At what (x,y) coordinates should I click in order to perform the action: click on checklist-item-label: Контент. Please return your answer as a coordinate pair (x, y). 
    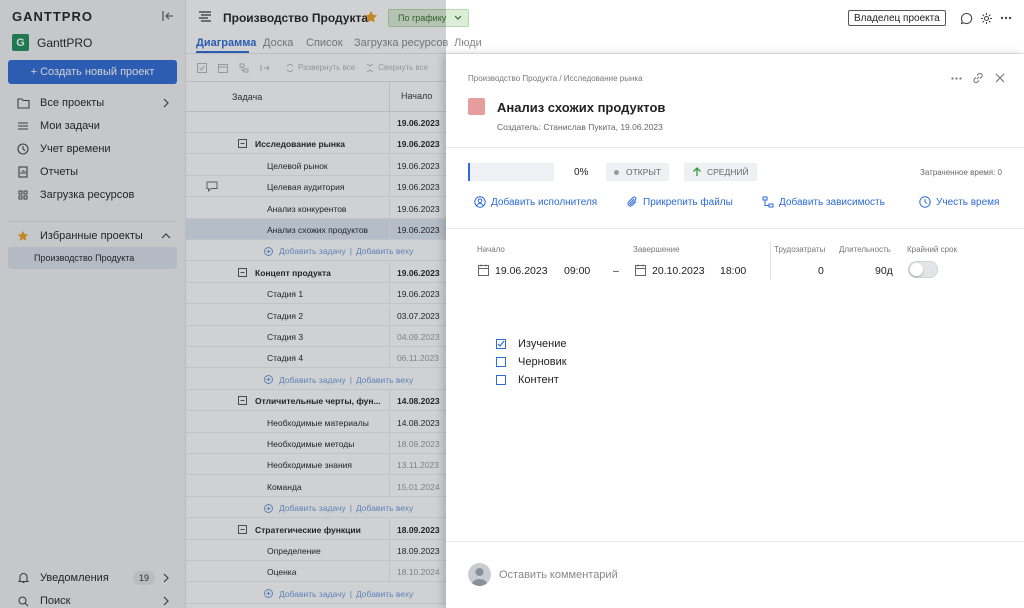
    Looking at the image, I should click on (538, 380).